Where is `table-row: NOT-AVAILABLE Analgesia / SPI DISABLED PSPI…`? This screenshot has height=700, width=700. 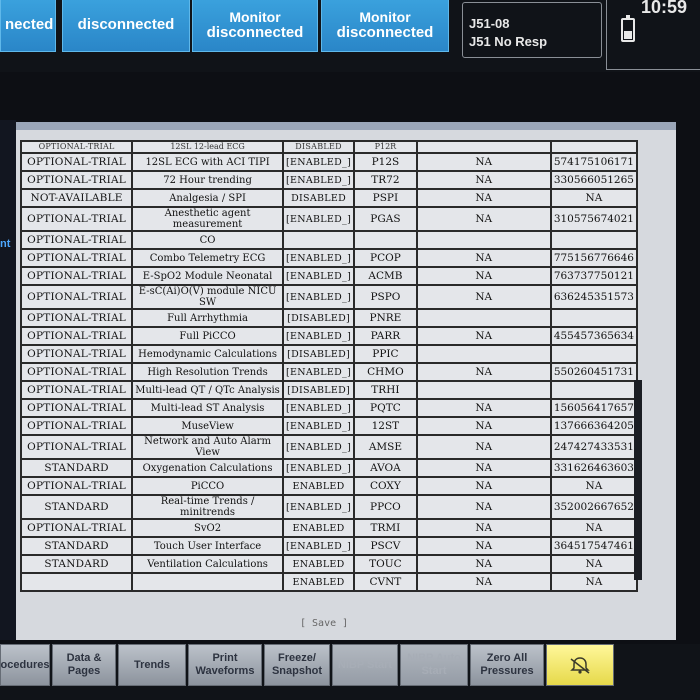
table-row: NOT-AVAILABLE Analgesia / SPI DISABLED PSPI… is located at coordinates (329, 198).